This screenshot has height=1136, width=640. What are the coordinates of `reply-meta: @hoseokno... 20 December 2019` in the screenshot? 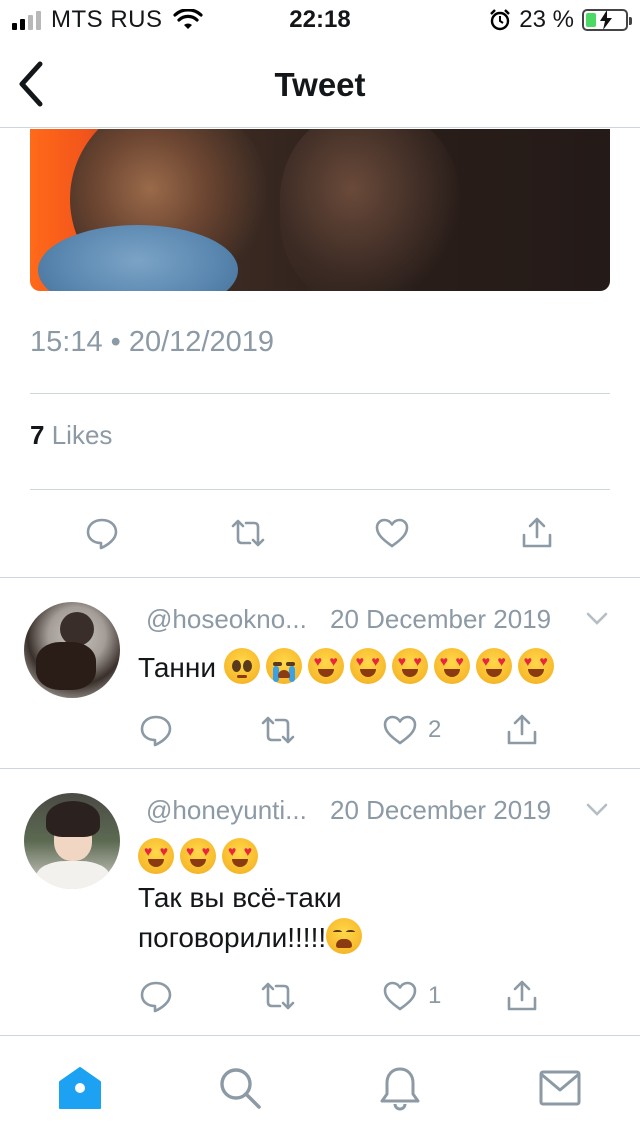 It's located at (348, 619).